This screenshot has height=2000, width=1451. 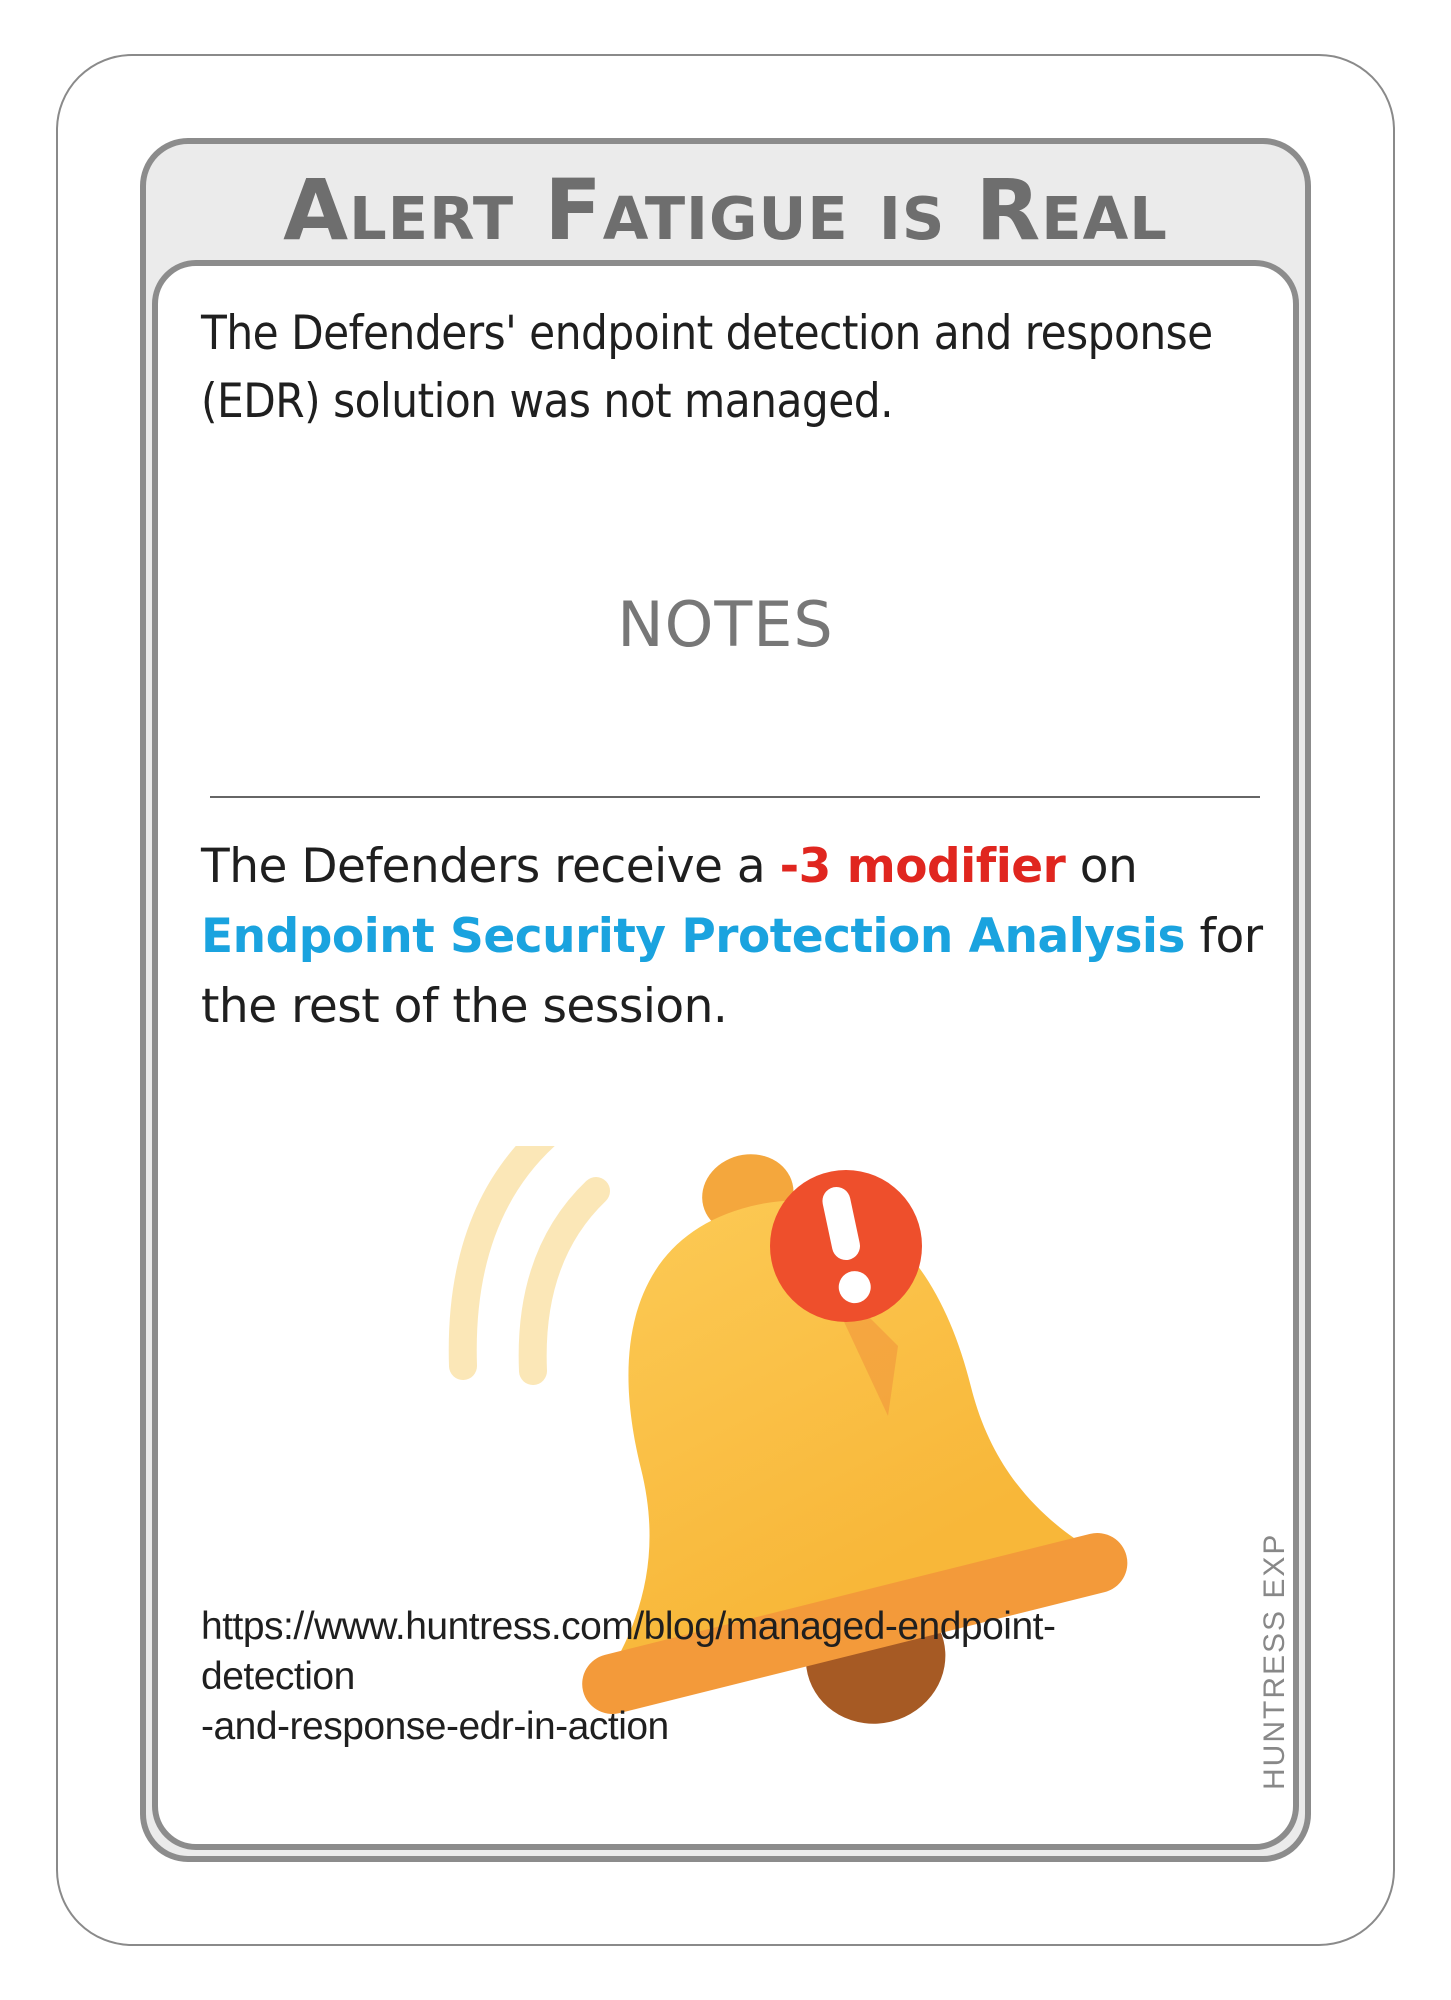 What do you see at coordinates (922, 866) in the screenshot?
I see `modifier-value: -3 modifier` at bounding box center [922, 866].